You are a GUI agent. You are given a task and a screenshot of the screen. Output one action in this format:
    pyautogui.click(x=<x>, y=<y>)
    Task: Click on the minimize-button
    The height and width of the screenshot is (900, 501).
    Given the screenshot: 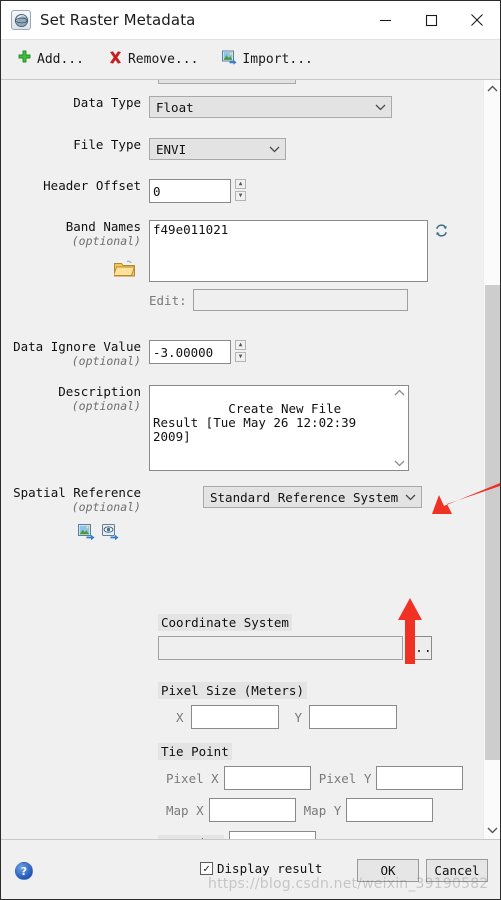 What is the action you would take?
    pyautogui.click(x=385, y=20)
    